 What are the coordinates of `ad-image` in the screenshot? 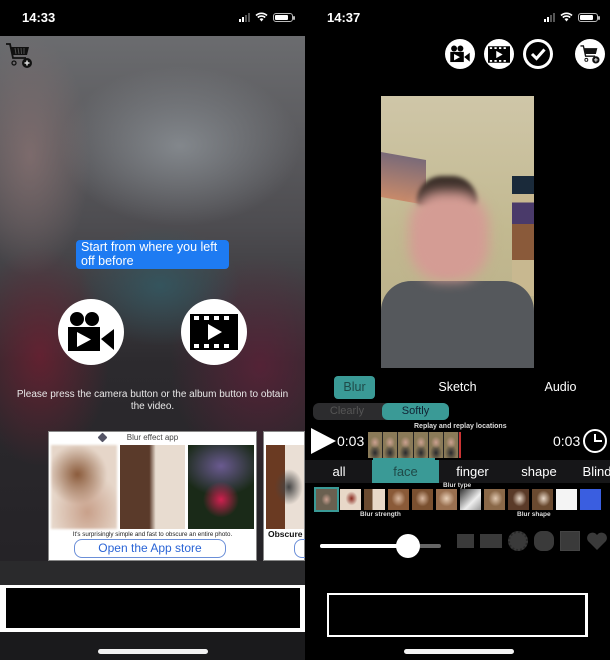 It's located at (285, 487).